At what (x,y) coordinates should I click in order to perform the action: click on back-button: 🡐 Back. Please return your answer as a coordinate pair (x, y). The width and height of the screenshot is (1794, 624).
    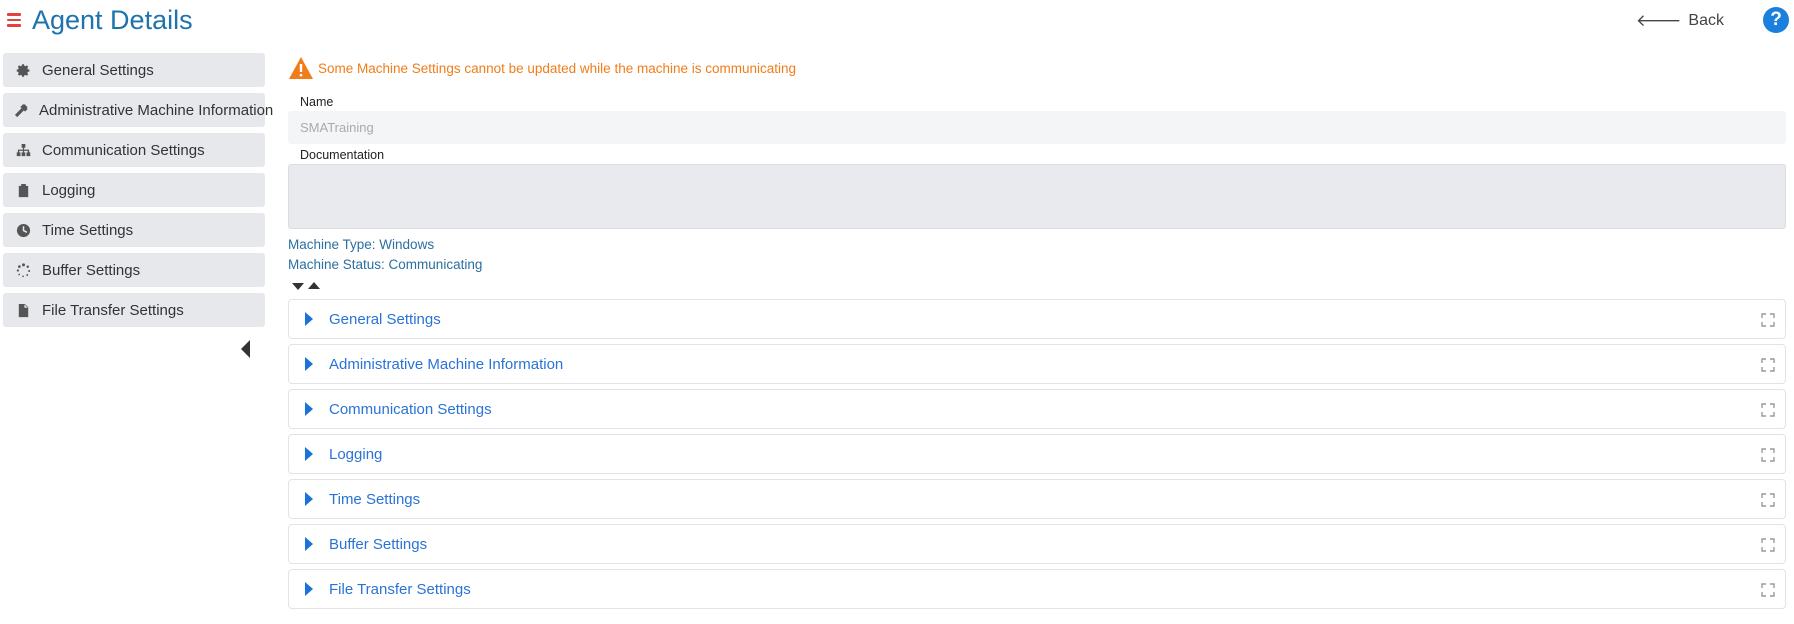
    Looking at the image, I should click on (1680, 21).